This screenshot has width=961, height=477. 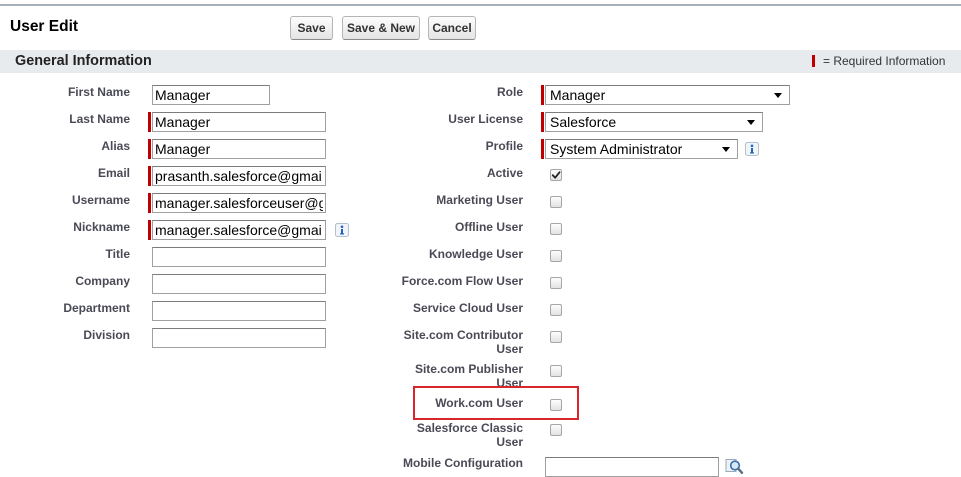 What do you see at coordinates (632, 467) in the screenshot?
I see `mobile-configuration-input` at bounding box center [632, 467].